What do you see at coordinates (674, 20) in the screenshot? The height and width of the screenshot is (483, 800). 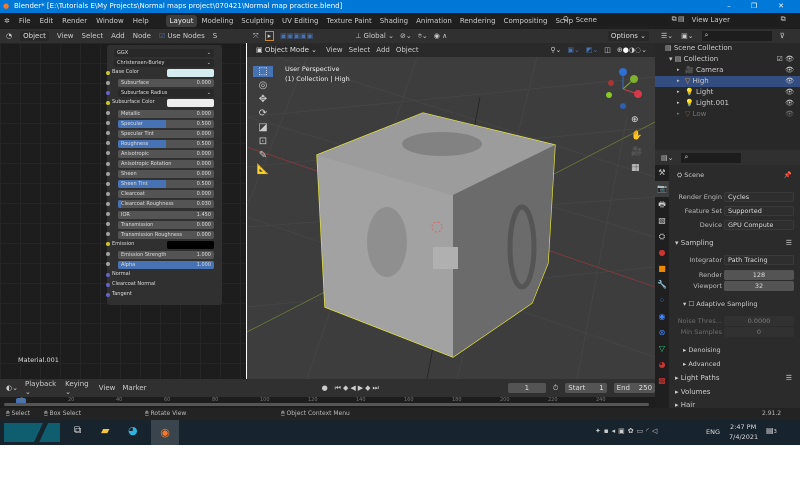 I see `new-scene-icon: ⧉` at bounding box center [674, 20].